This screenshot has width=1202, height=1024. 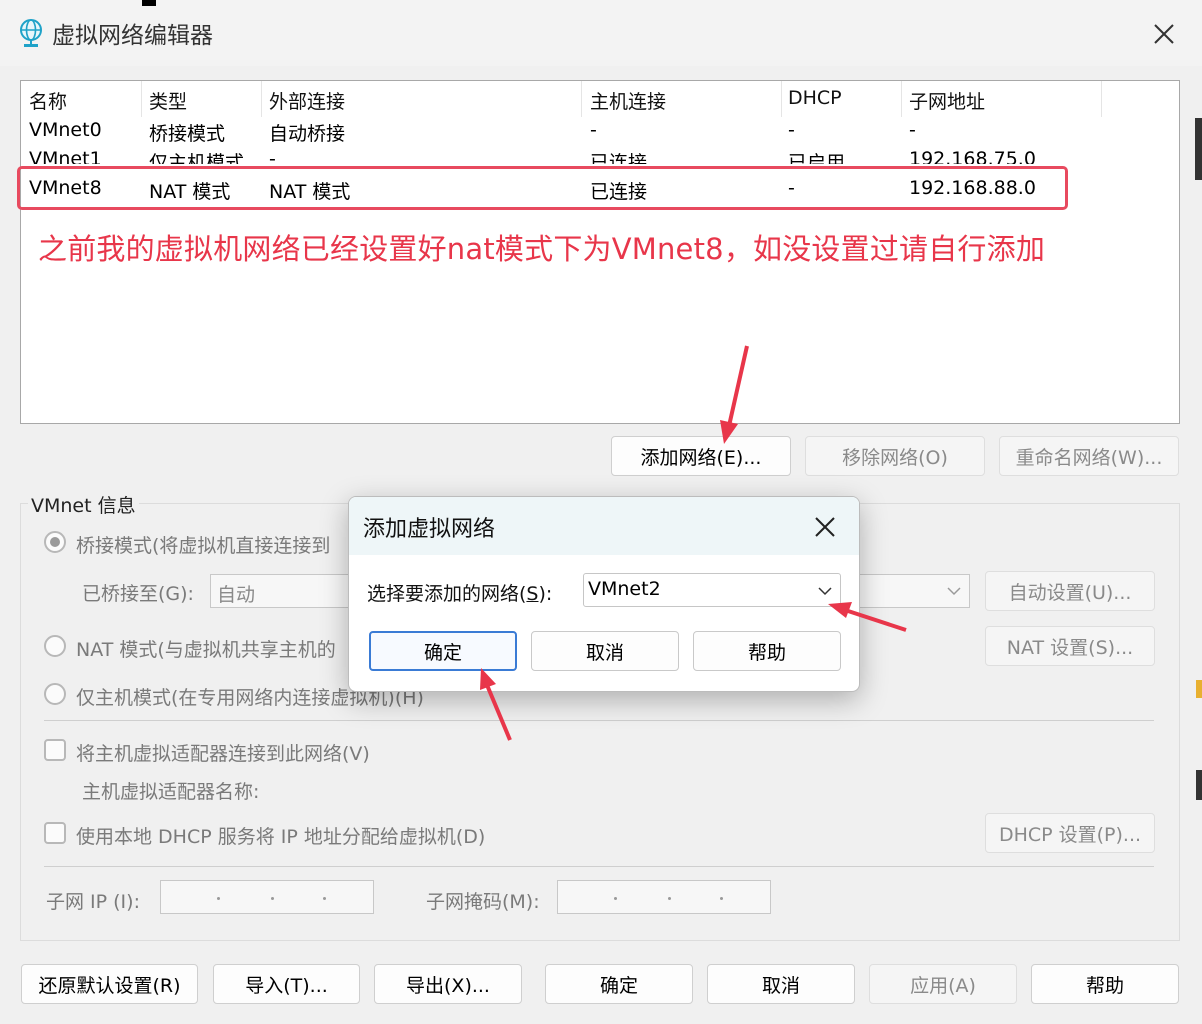 I want to click on select-network-label-prefix: 选择要添加的网络(, so click(x=447, y=594).